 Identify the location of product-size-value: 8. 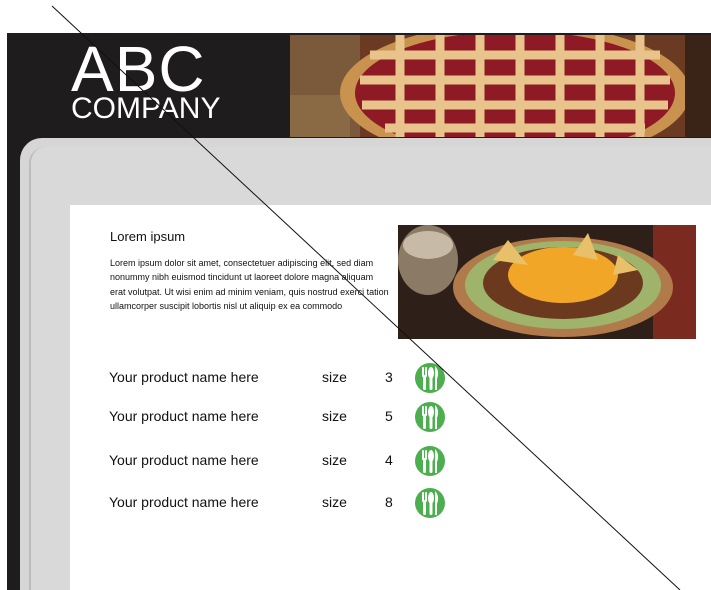
(389, 502).